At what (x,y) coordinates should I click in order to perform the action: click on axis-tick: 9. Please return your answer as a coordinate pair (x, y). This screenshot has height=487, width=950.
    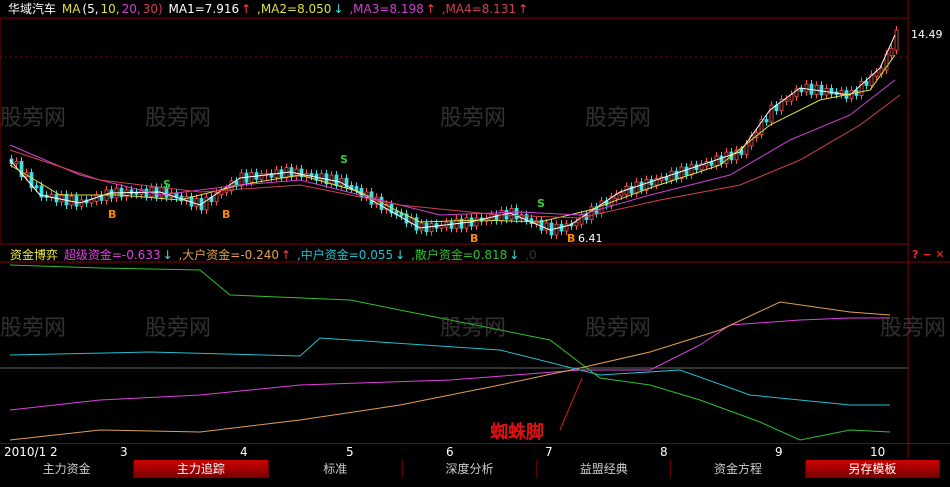
    Looking at the image, I should click on (779, 452).